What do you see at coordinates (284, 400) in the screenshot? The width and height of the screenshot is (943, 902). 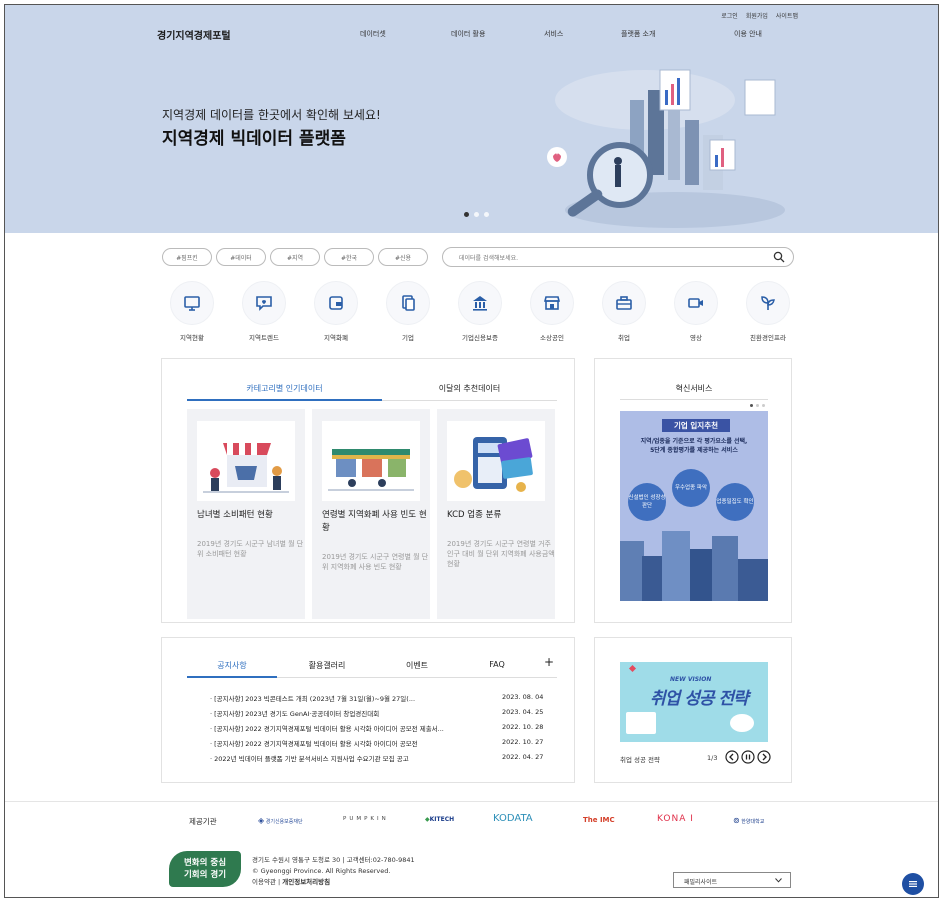 I see `active-tab-indicator` at bounding box center [284, 400].